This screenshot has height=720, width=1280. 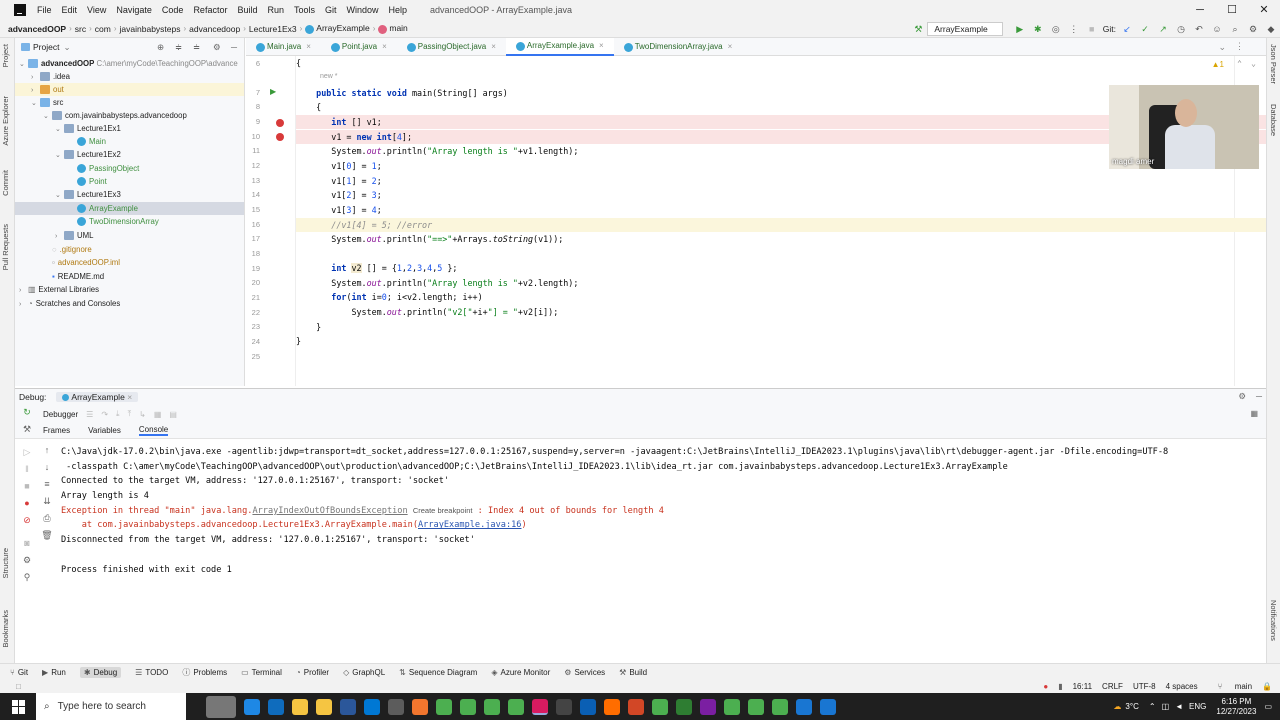 What do you see at coordinates (1112, 686) in the screenshot?
I see `line-separator: CRLF` at bounding box center [1112, 686].